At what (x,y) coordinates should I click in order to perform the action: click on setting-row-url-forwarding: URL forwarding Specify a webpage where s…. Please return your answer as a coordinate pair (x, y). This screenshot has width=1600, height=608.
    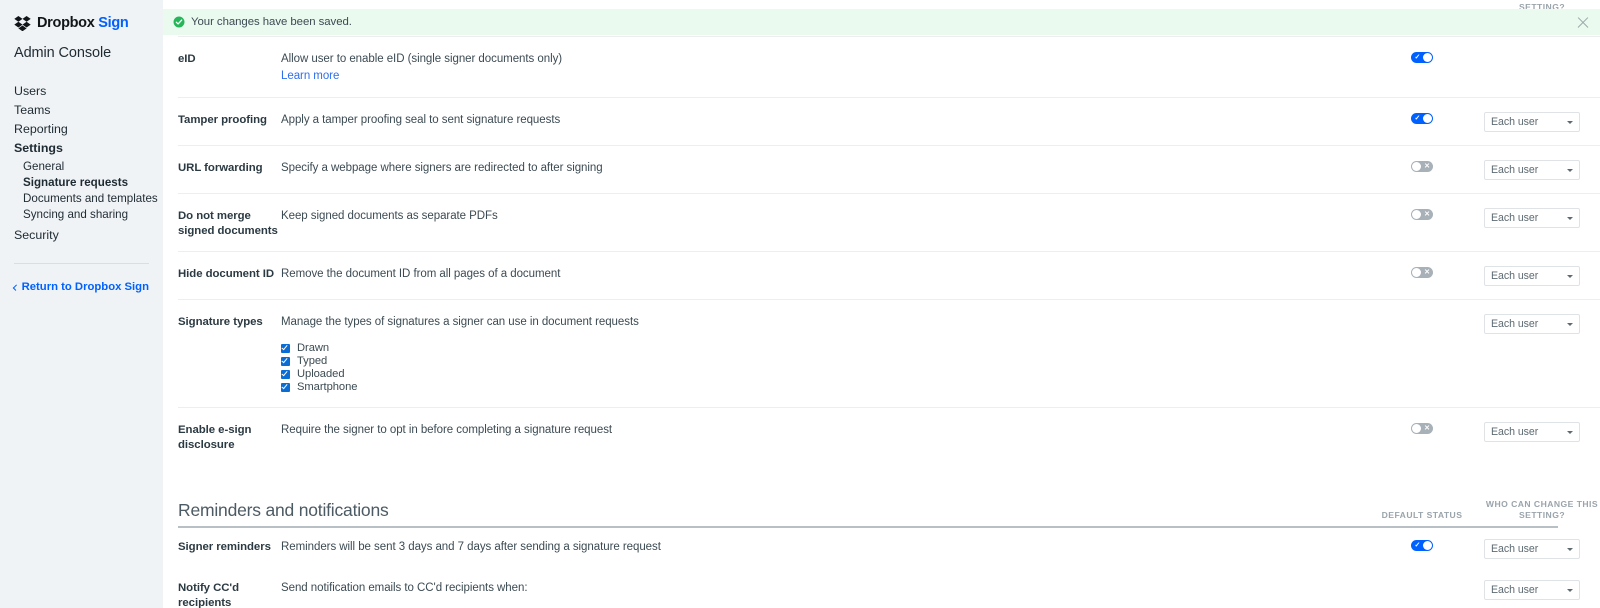
    Looking at the image, I should click on (889, 169).